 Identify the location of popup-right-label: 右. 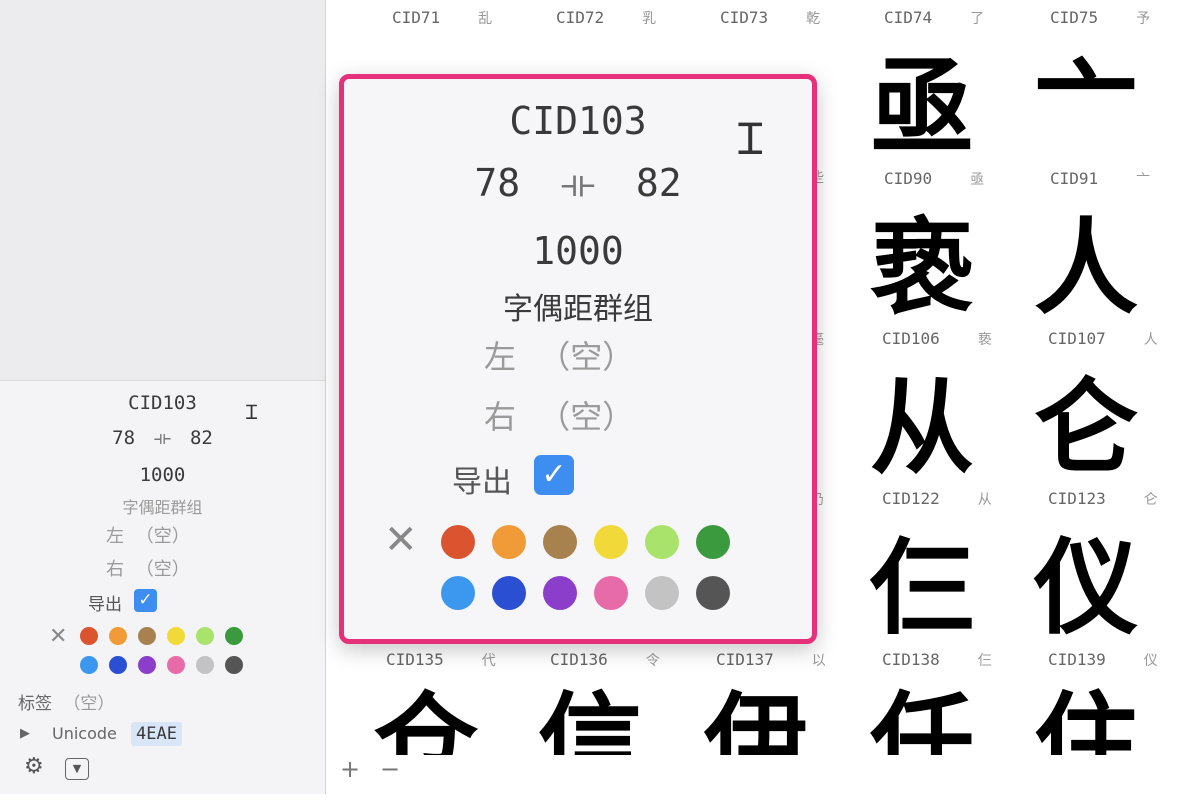
(500, 417).